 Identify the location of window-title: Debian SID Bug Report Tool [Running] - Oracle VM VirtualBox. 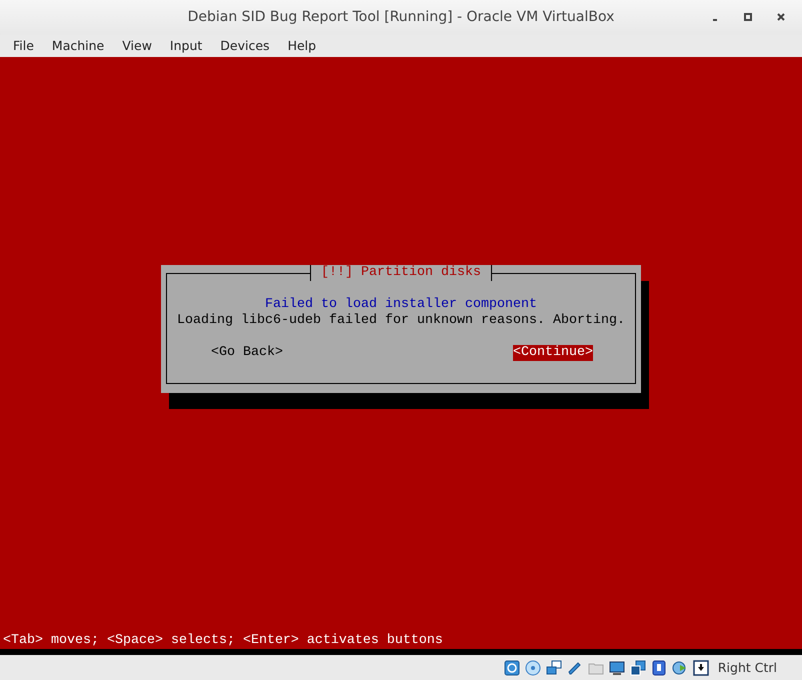
(401, 17).